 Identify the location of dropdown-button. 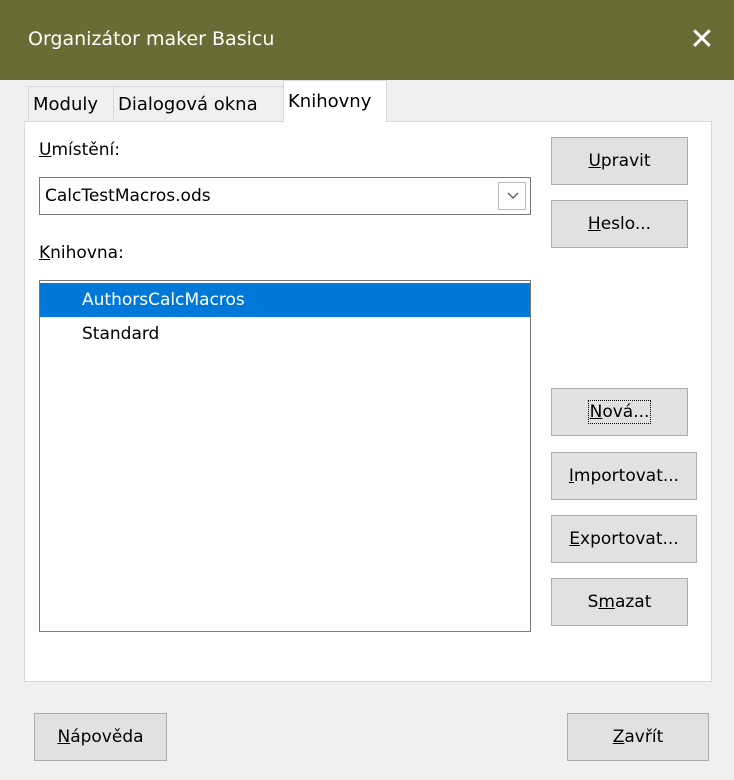
(512, 196).